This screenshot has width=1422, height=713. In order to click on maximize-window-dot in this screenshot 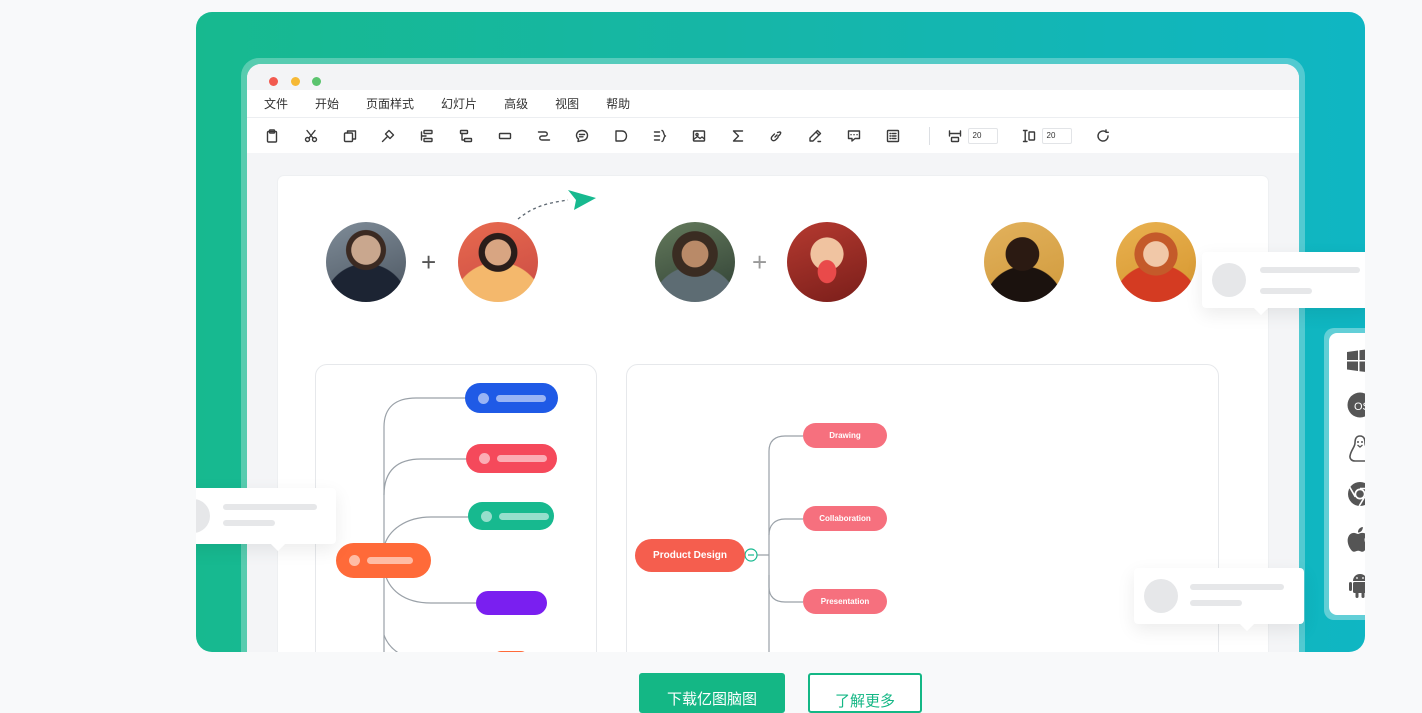, I will do `click(316, 81)`.